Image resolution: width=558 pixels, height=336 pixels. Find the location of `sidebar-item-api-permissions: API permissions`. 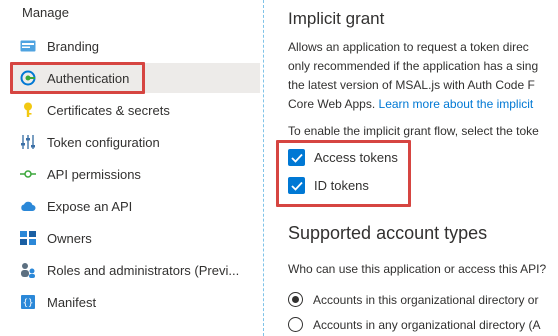

sidebar-item-api-permissions: API permissions is located at coordinates (136, 174).